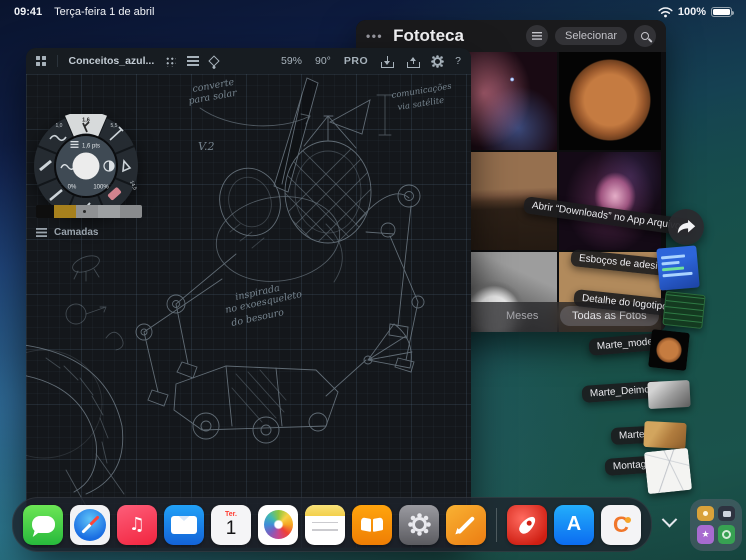  Describe the element at coordinates (214, 61) in the screenshot. I see `vector-node-icon` at that location.